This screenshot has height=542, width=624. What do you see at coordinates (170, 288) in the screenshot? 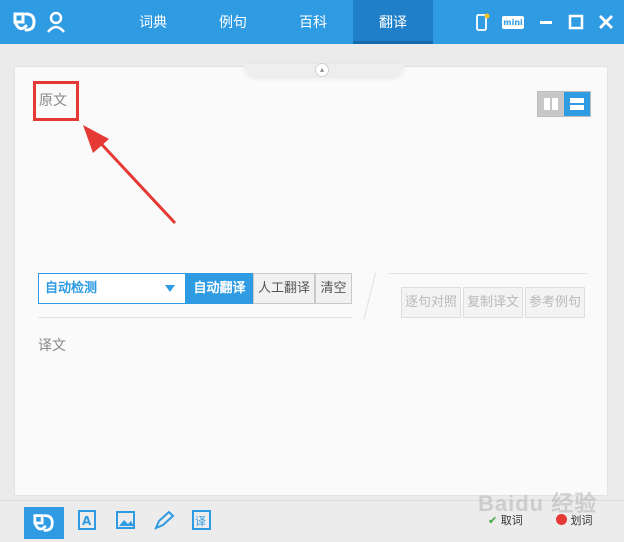
I see `dropdown-caret-icon` at bounding box center [170, 288].